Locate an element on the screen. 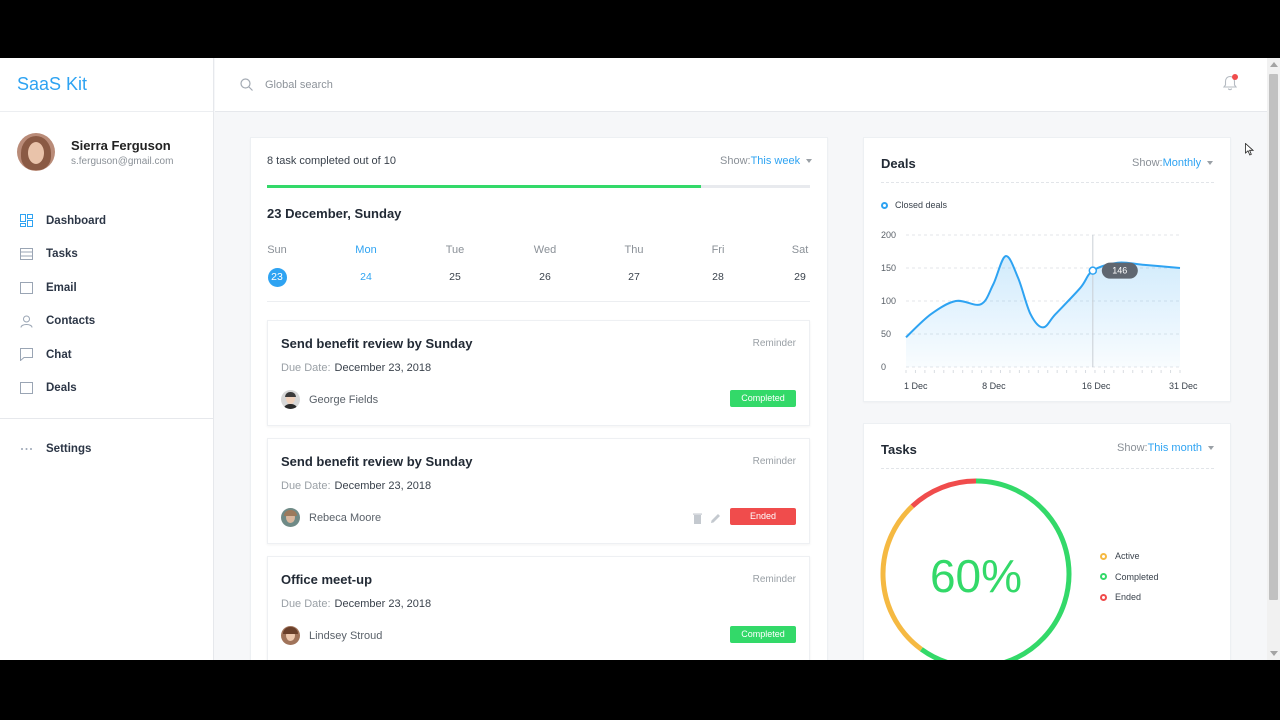 Image resolution: width=1280 pixels, height=720 pixels. task-actions is located at coordinates (707, 520).